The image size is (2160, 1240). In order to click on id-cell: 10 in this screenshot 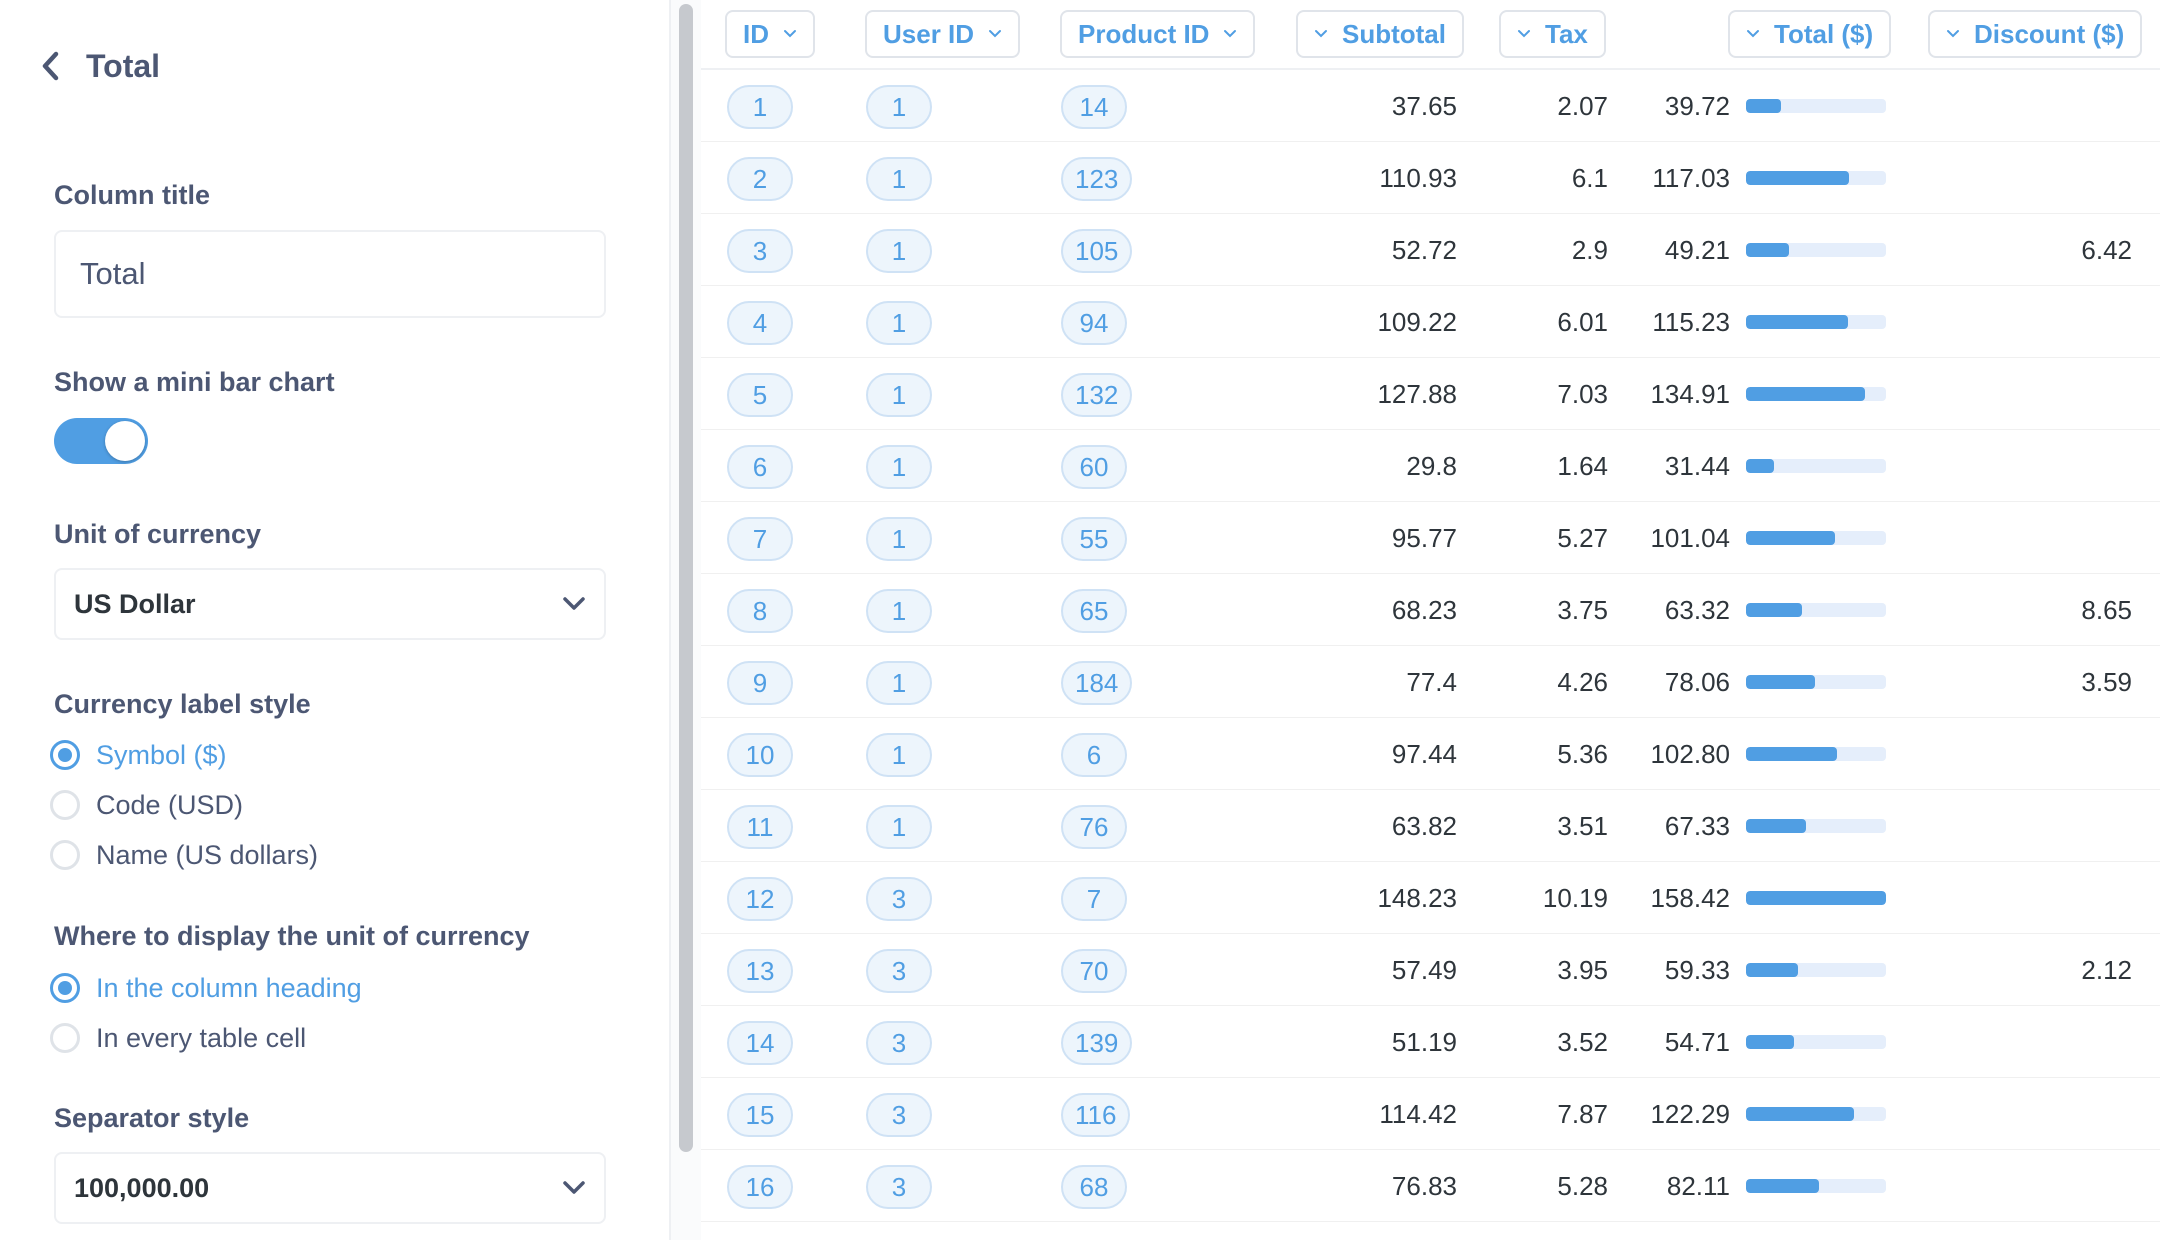, I will do `click(760, 755)`.